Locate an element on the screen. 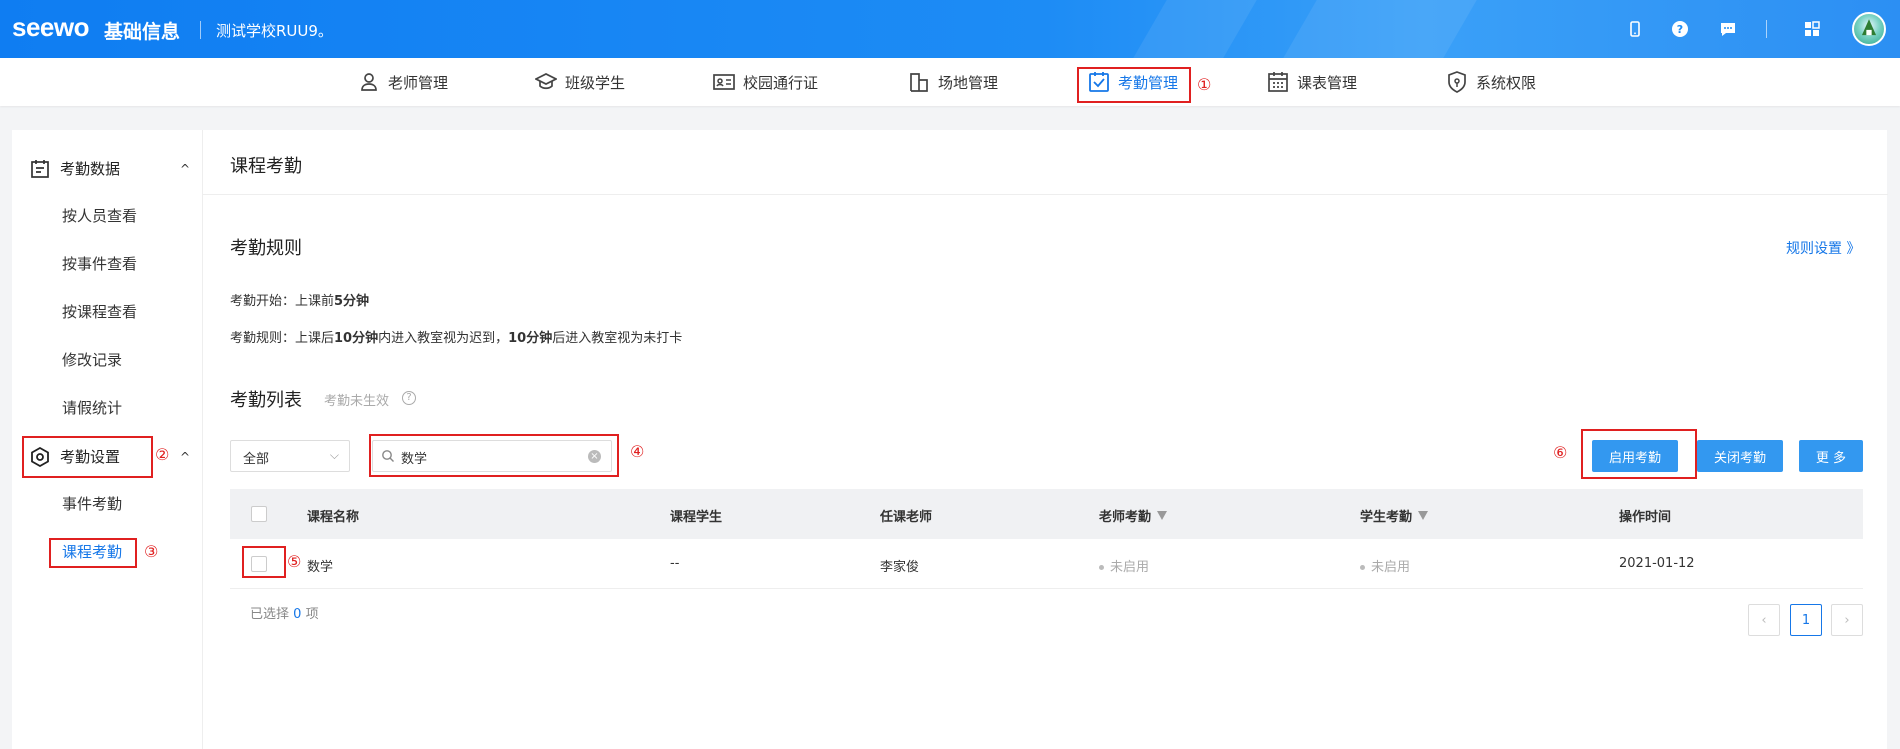  main-nav: 老师管理 班级学生 校园通行证 场地管理 考勤管理 课表管理 系统权限 is located at coordinates (950, 82).